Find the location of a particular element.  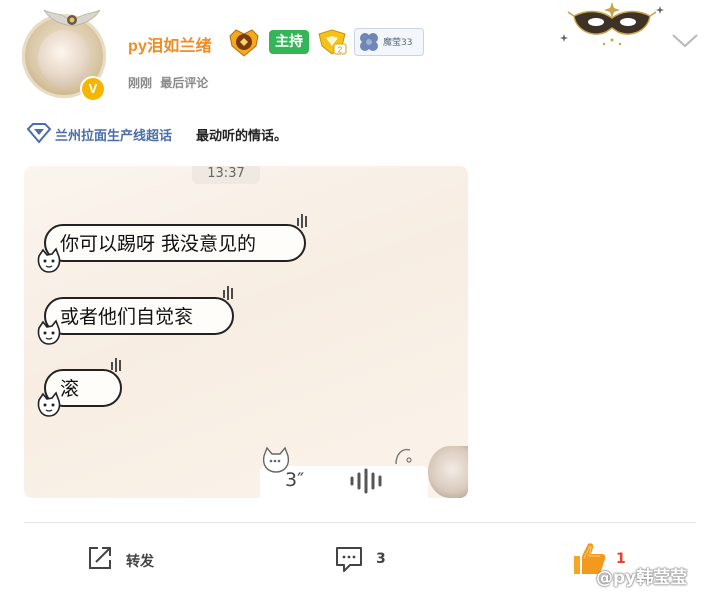

comment-icon is located at coordinates (349, 559).